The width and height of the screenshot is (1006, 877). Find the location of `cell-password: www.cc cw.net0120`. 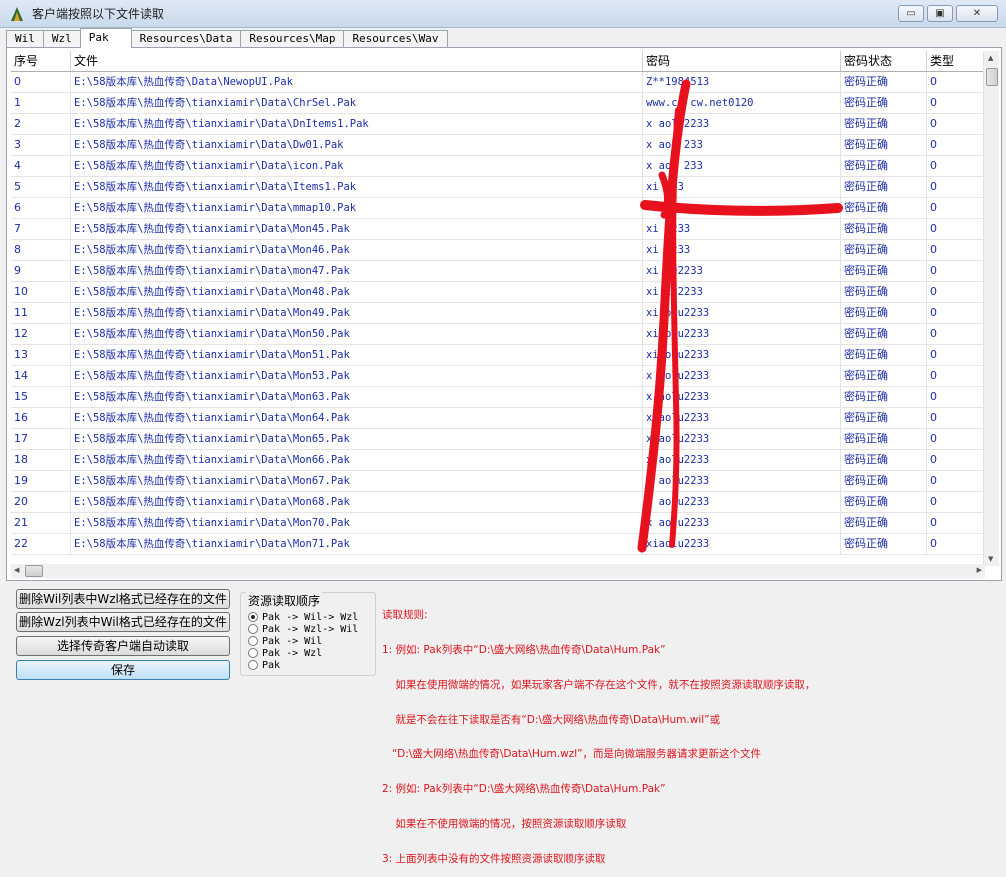

cell-password: www.cc cw.net0120 is located at coordinates (742, 103).